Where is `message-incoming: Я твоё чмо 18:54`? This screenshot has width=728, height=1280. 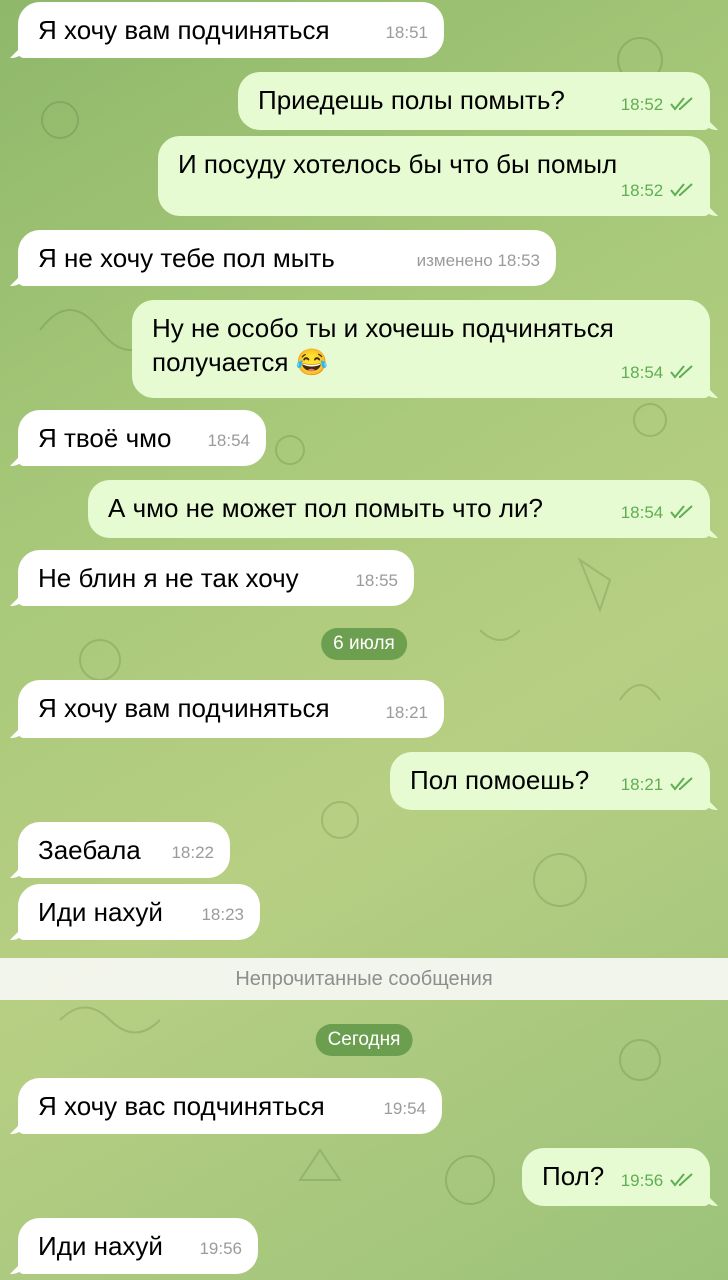
message-incoming: Я твоё чмо 18:54 is located at coordinates (142, 438).